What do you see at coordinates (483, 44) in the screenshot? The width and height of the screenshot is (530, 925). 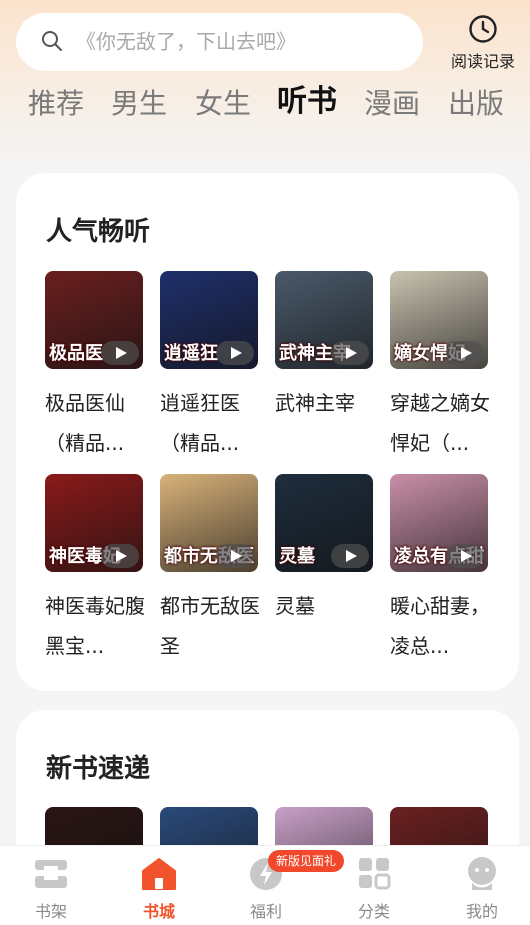 I see `reading-history-button: 阅读记录` at bounding box center [483, 44].